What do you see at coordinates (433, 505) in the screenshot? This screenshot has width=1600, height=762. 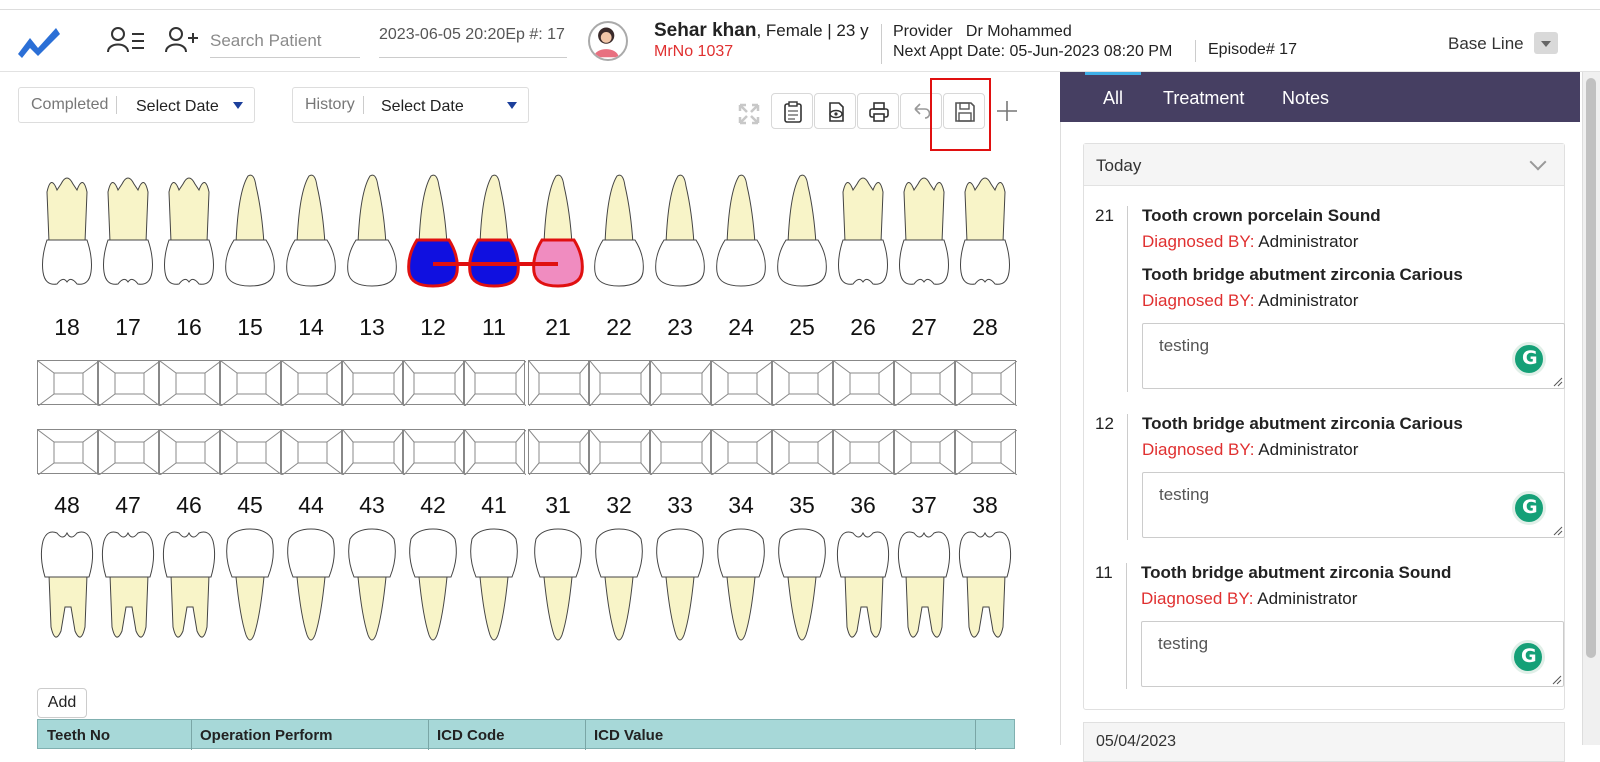 I see `tooth-number: 42` at bounding box center [433, 505].